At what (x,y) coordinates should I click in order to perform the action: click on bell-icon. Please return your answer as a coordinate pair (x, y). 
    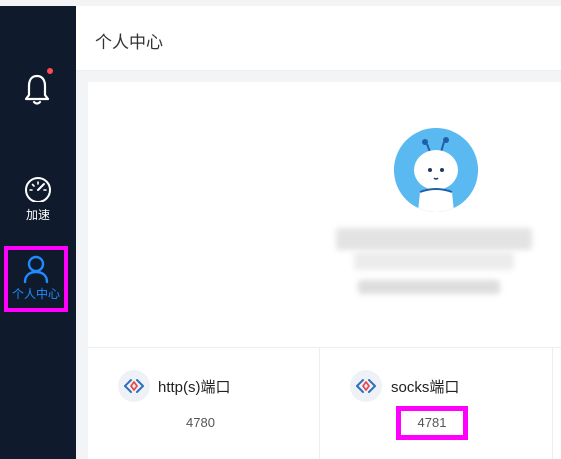
    Looking at the image, I should click on (37, 90).